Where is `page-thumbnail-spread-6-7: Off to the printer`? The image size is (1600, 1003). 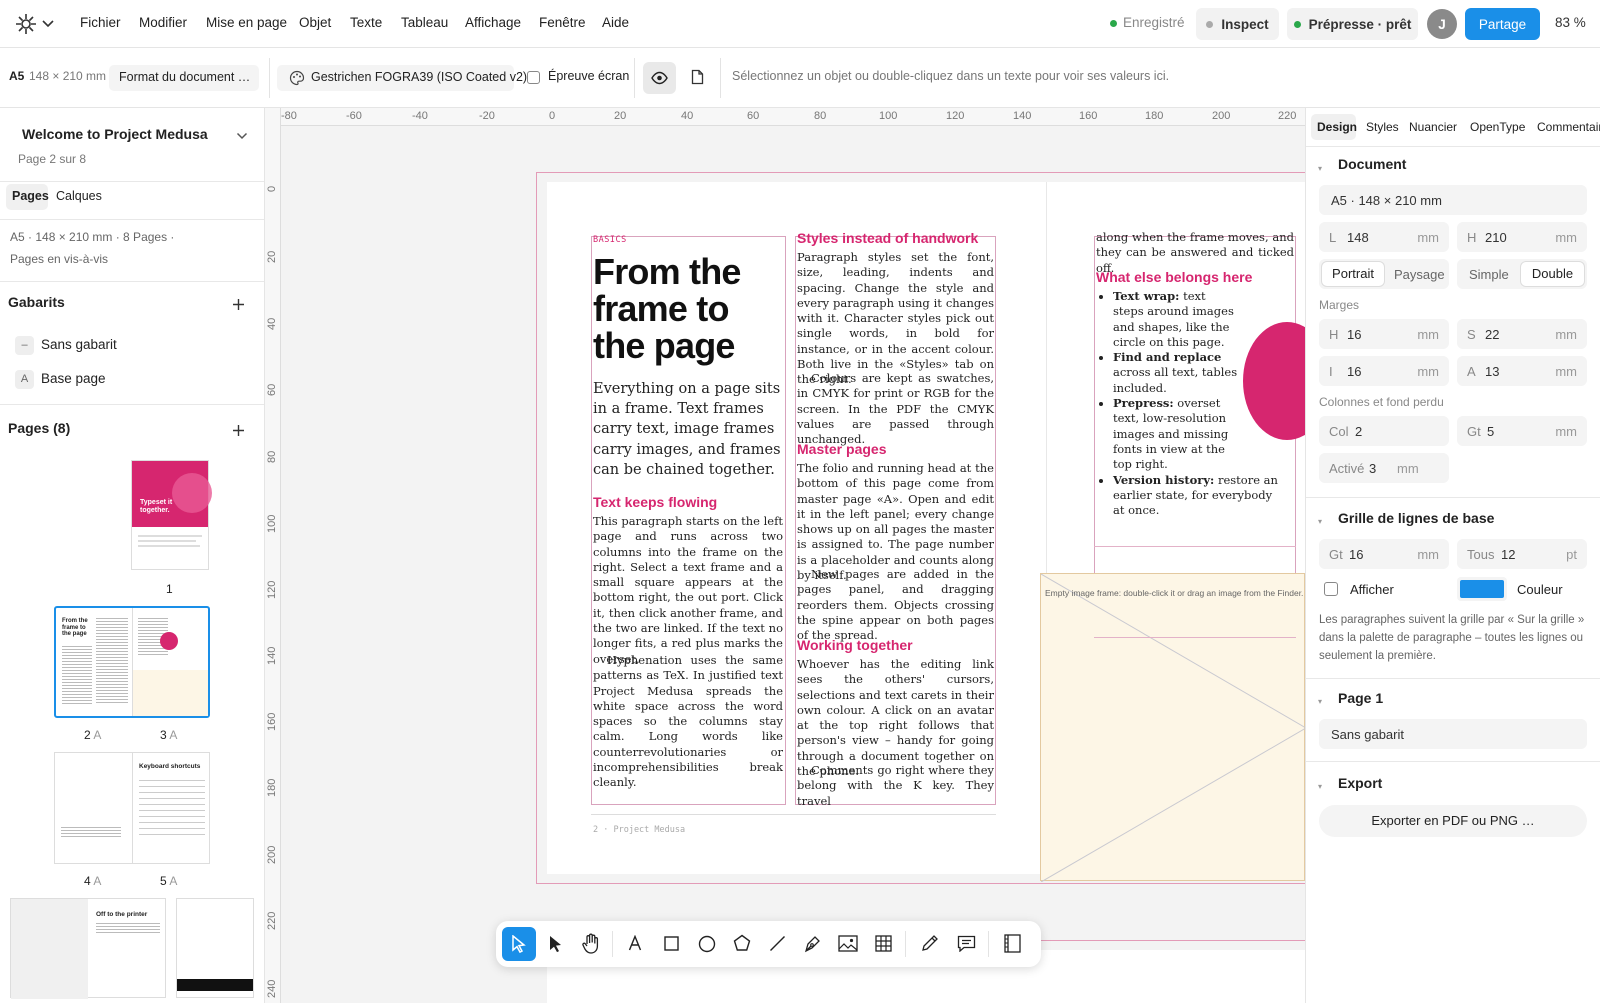 page-thumbnail-spread-6-7: Off to the printer is located at coordinates (88, 948).